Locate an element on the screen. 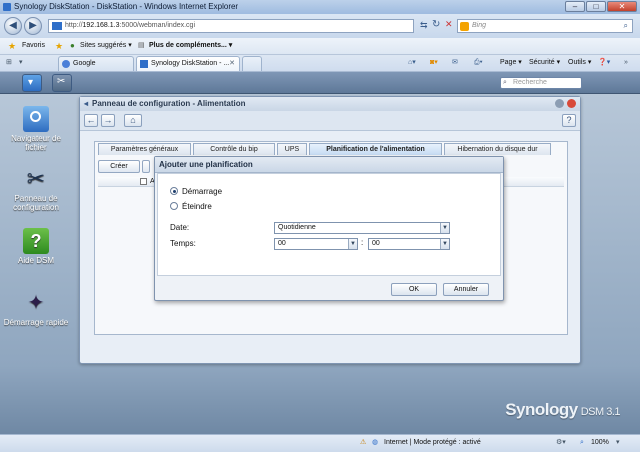 The width and height of the screenshot is (640, 452). dialog-title: Ajouter une planification is located at coordinates (329, 165).